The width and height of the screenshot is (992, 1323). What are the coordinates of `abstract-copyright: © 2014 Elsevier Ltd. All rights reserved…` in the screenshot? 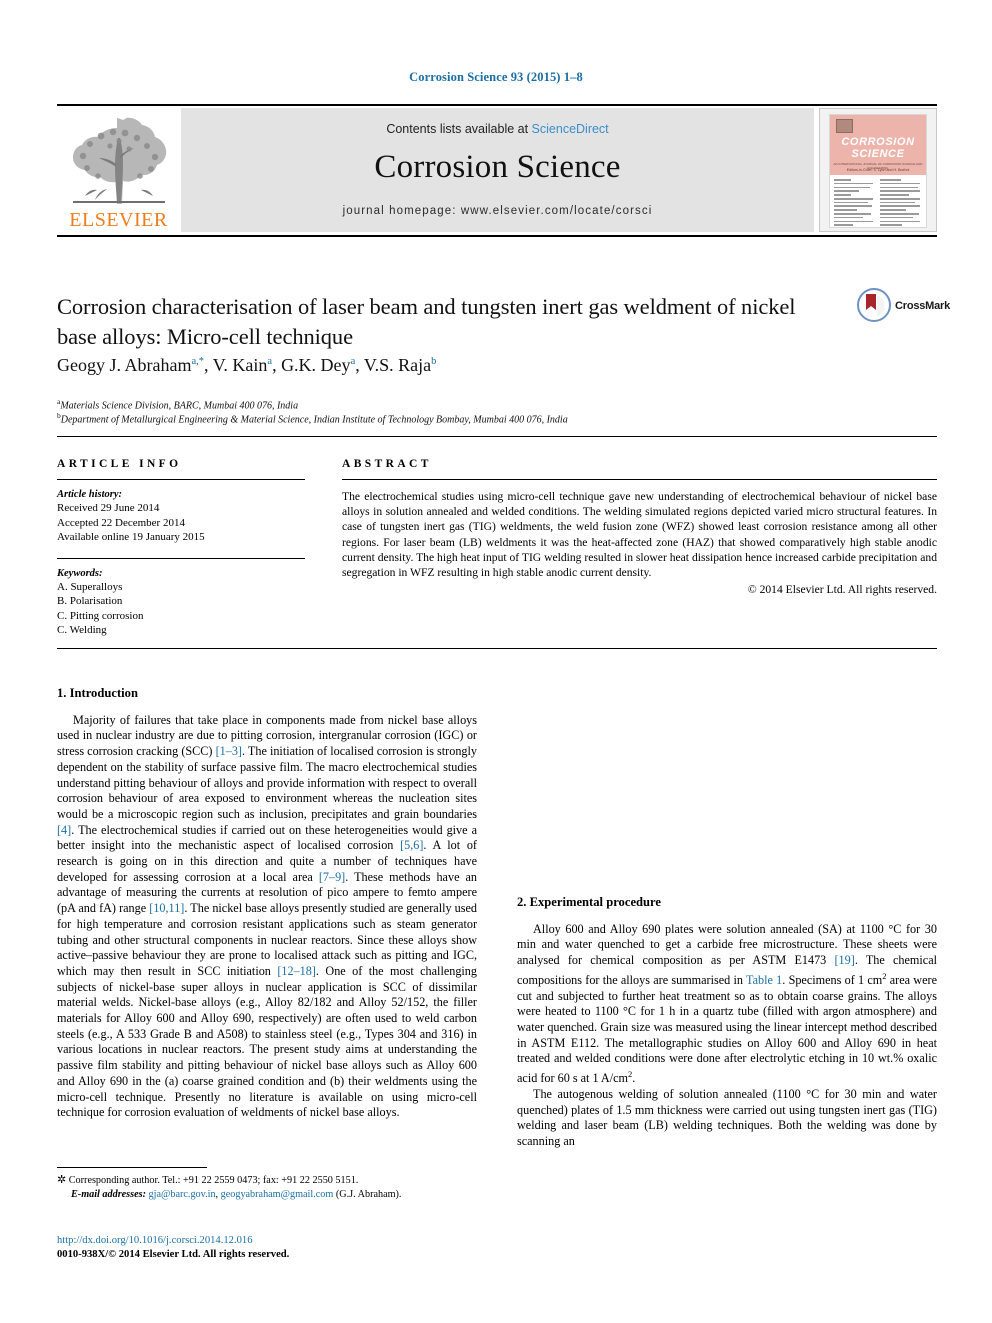 It's located at (842, 590).